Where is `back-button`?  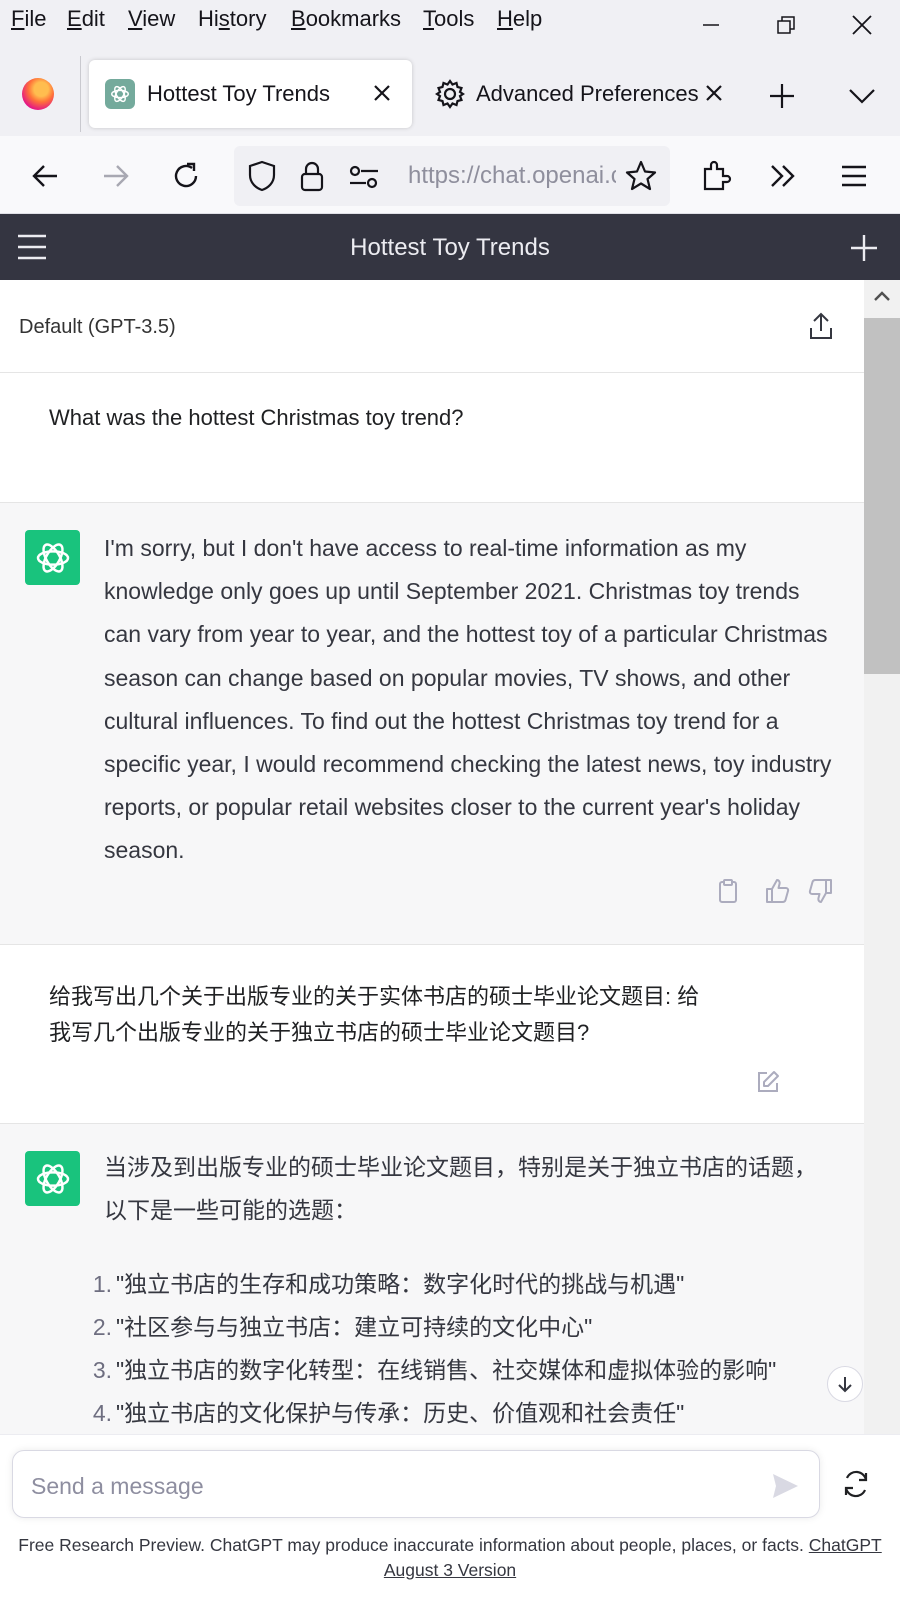 back-button is located at coordinates (45, 176).